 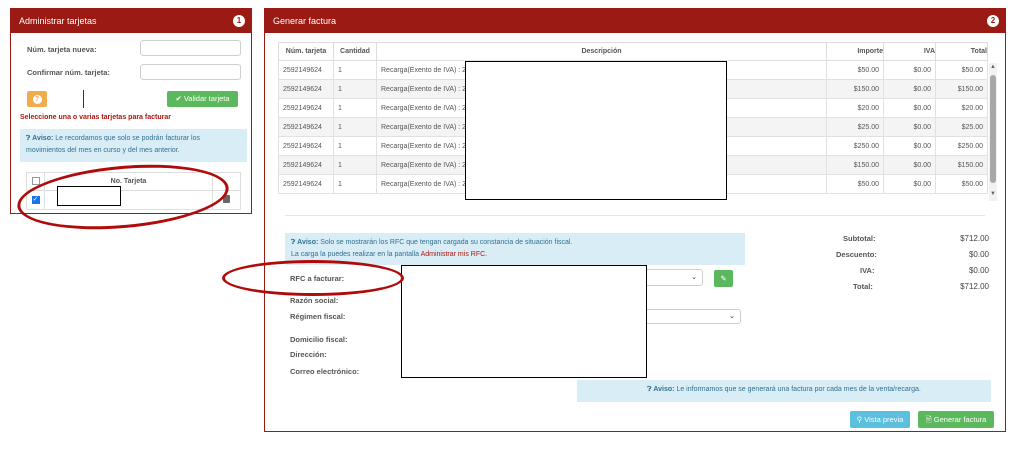 I want to click on total-value: $712.00, so click(x=974, y=286).